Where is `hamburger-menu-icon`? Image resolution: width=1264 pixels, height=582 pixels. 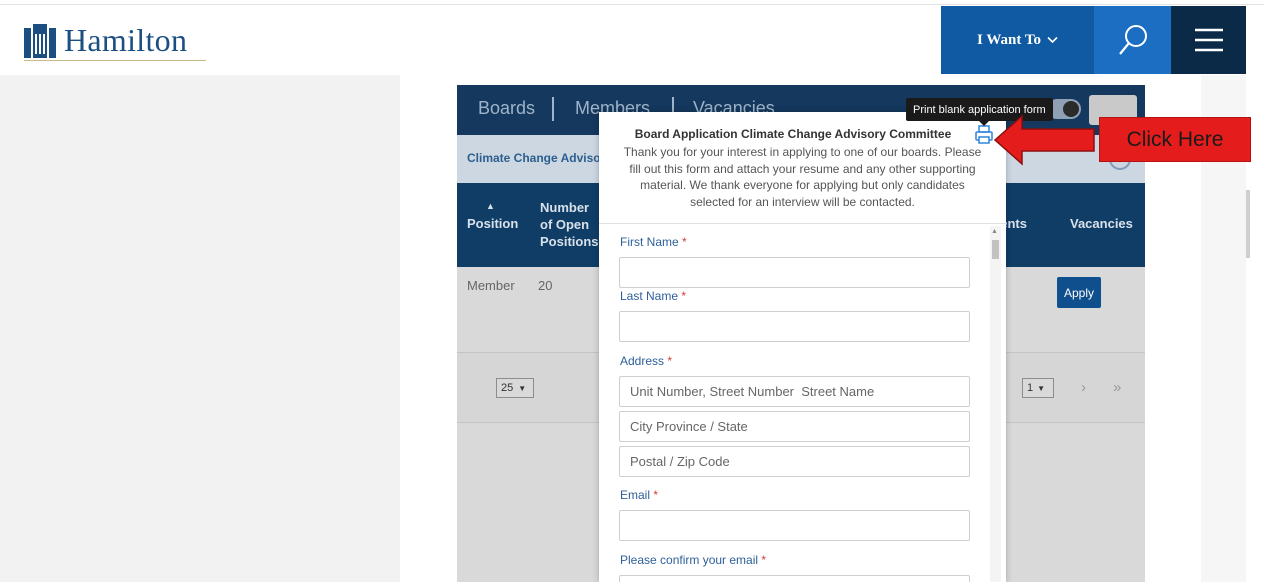
hamburger-menu-icon is located at coordinates (1208, 40).